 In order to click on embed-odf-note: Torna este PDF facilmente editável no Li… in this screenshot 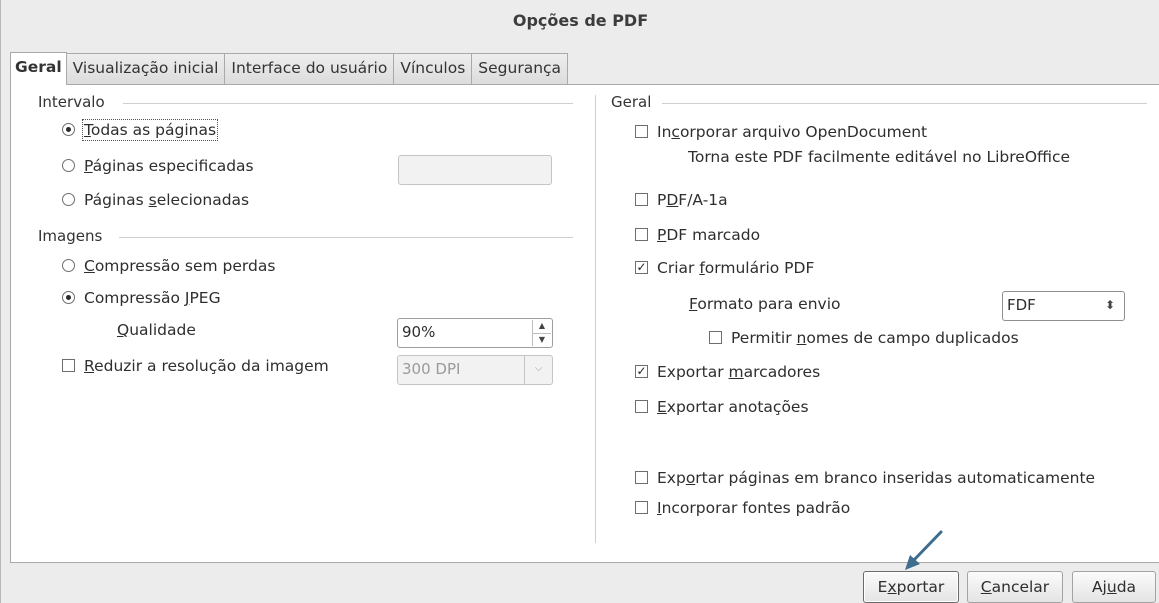, I will do `click(879, 157)`.